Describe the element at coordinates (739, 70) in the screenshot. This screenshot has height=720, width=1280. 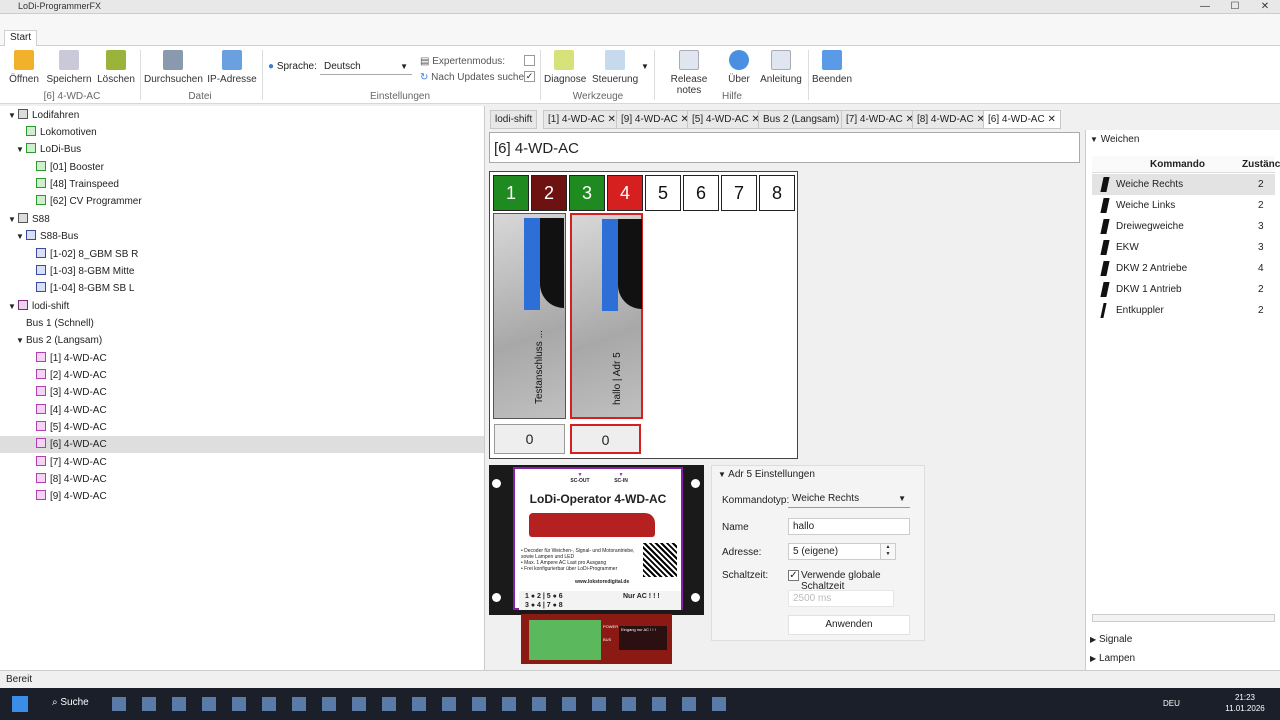
I see `about-button: Über` at that location.